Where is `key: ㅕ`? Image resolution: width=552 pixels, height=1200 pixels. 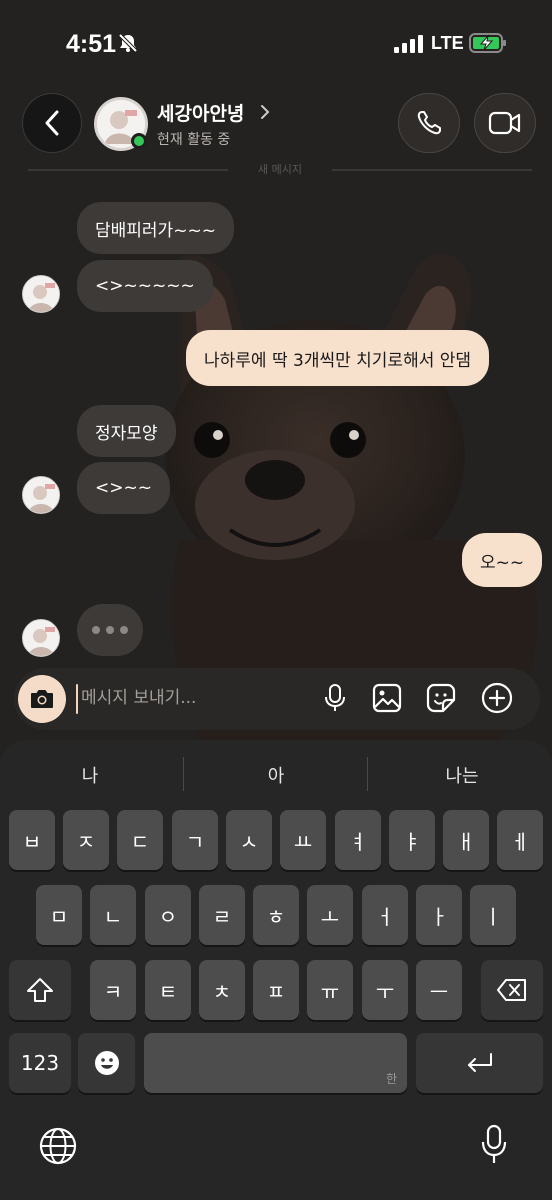
key: ㅕ is located at coordinates (358, 840).